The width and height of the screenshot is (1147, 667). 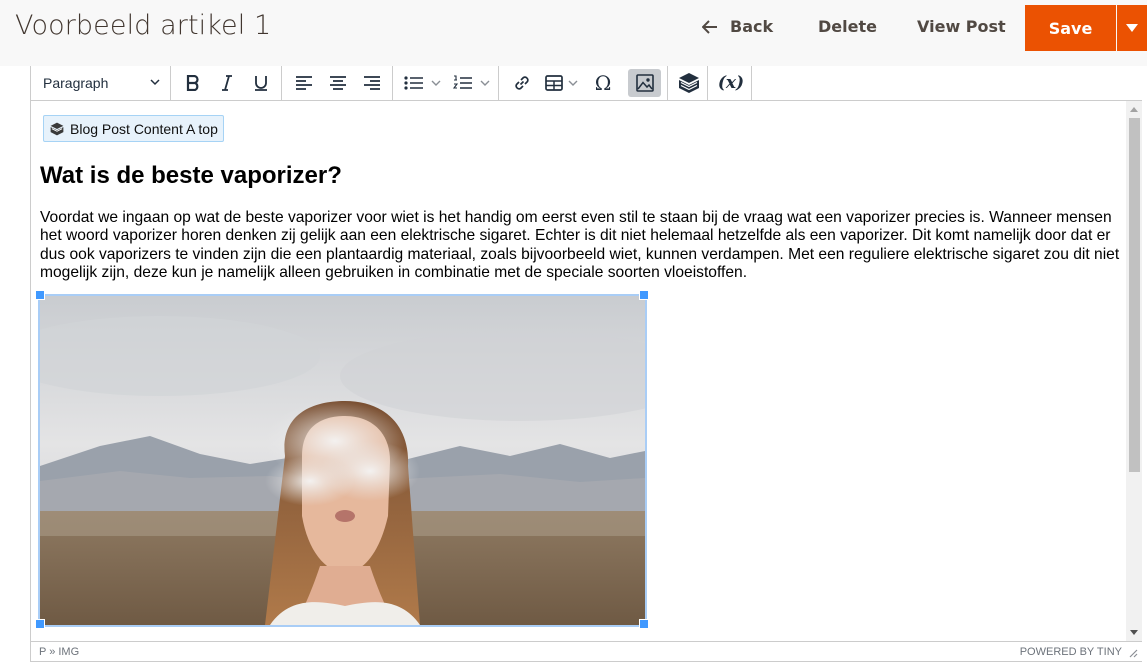 I want to click on save-options-button, so click(x=1132, y=28).